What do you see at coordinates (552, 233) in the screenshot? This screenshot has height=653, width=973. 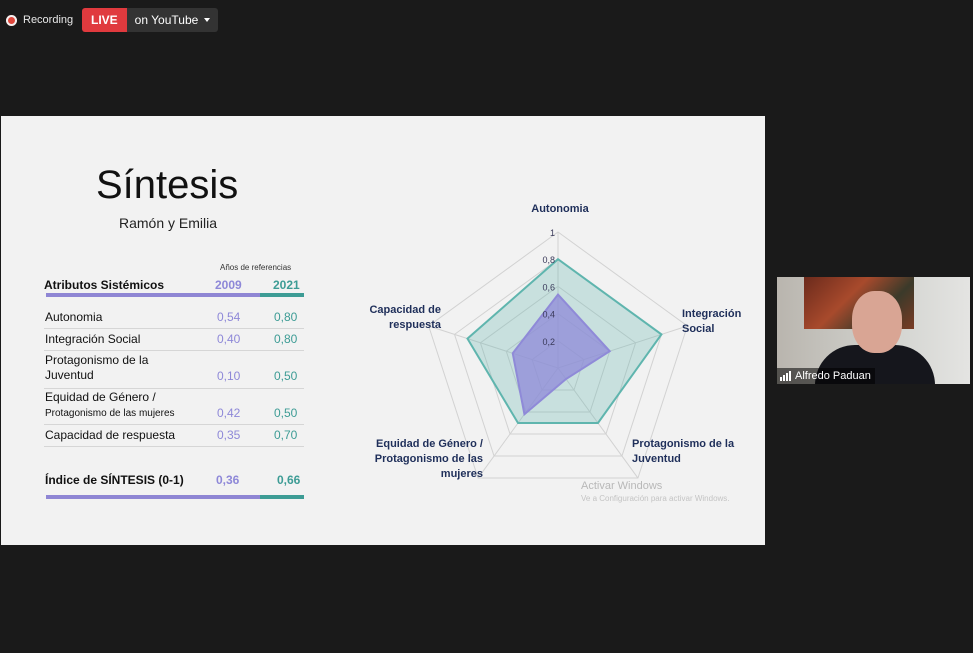 I see `tick-label: 1` at bounding box center [552, 233].